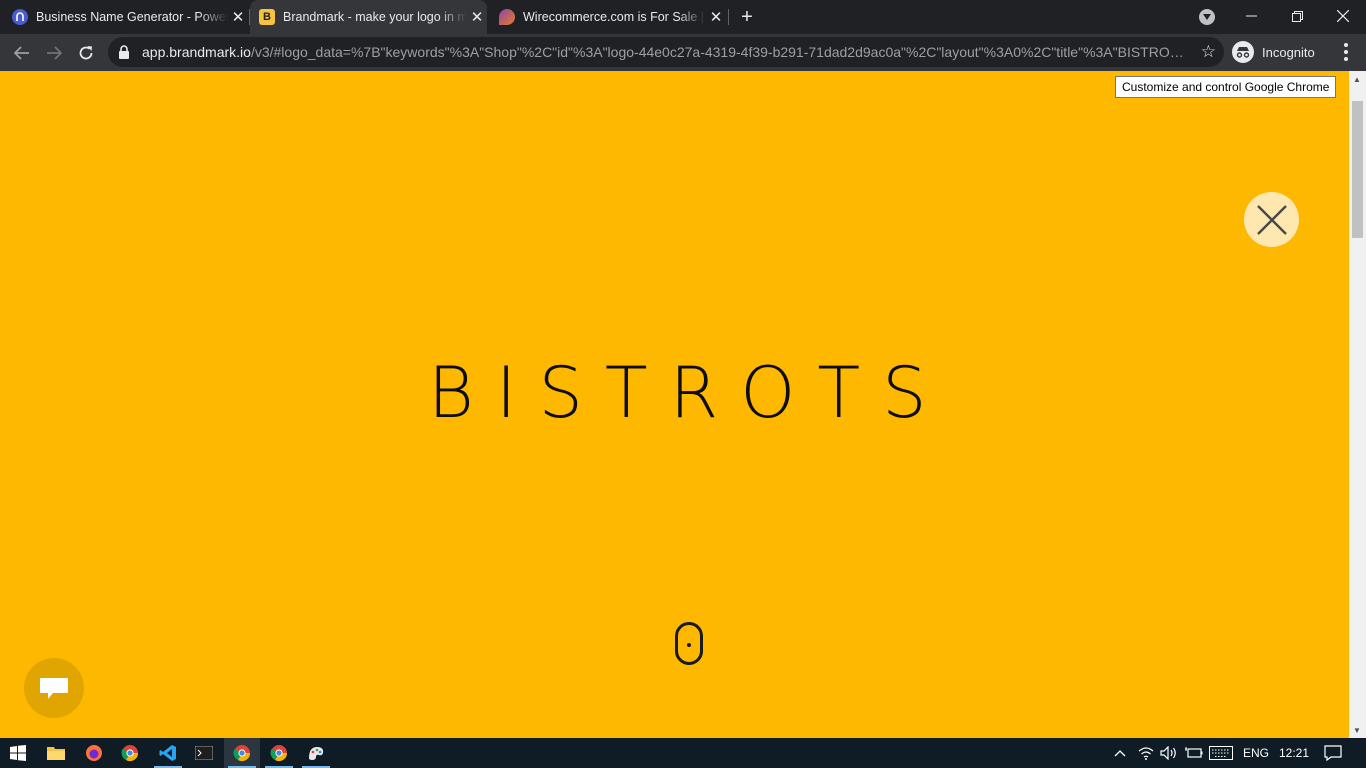  Describe the element at coordinates (1346, 52) in the screenshot. I see `chrome-menu-button` at that location.